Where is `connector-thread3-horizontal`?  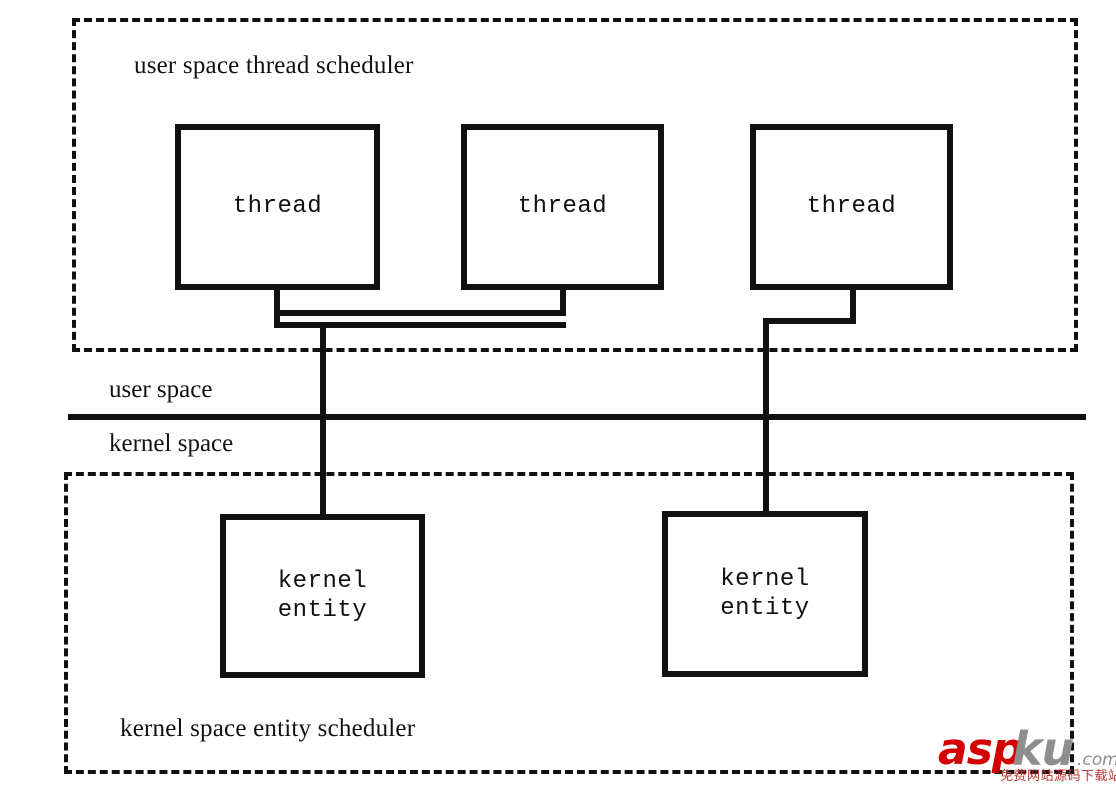 connector-thread3-horizontal is located at coordinates (809, 321).